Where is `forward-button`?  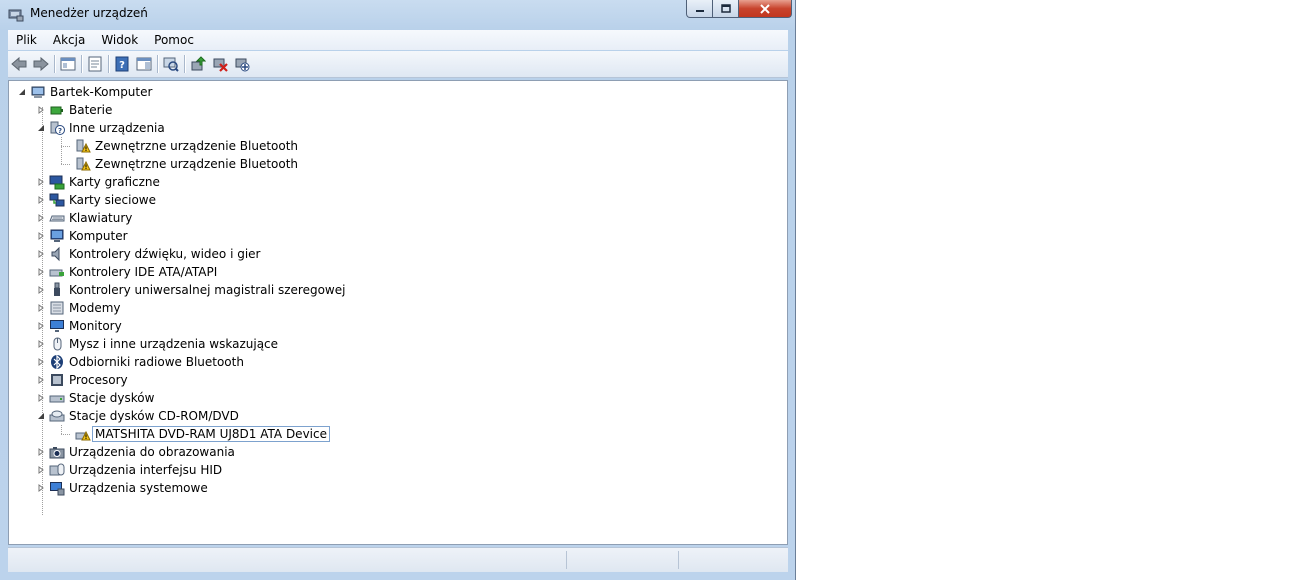 forward-button is located at coordinates (41, 64).